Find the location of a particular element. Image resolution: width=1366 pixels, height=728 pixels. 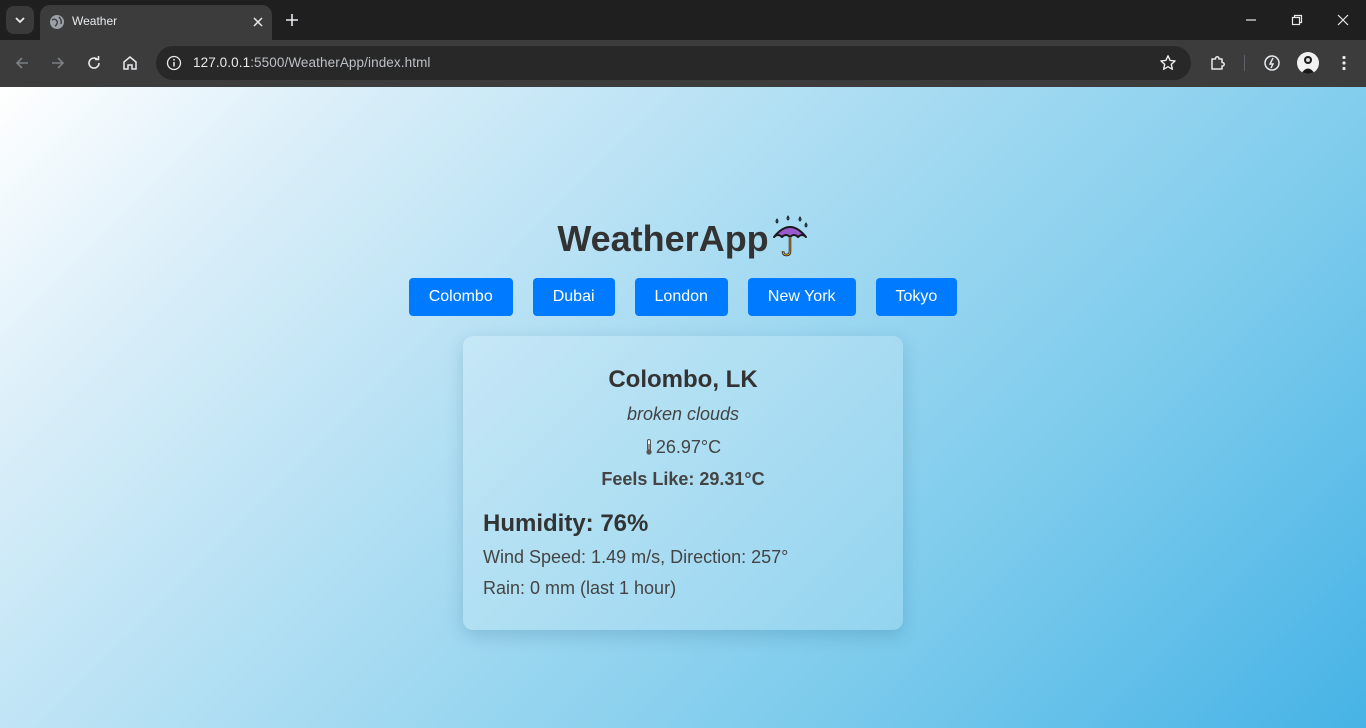

home-button is located at coordinates (130, 63).